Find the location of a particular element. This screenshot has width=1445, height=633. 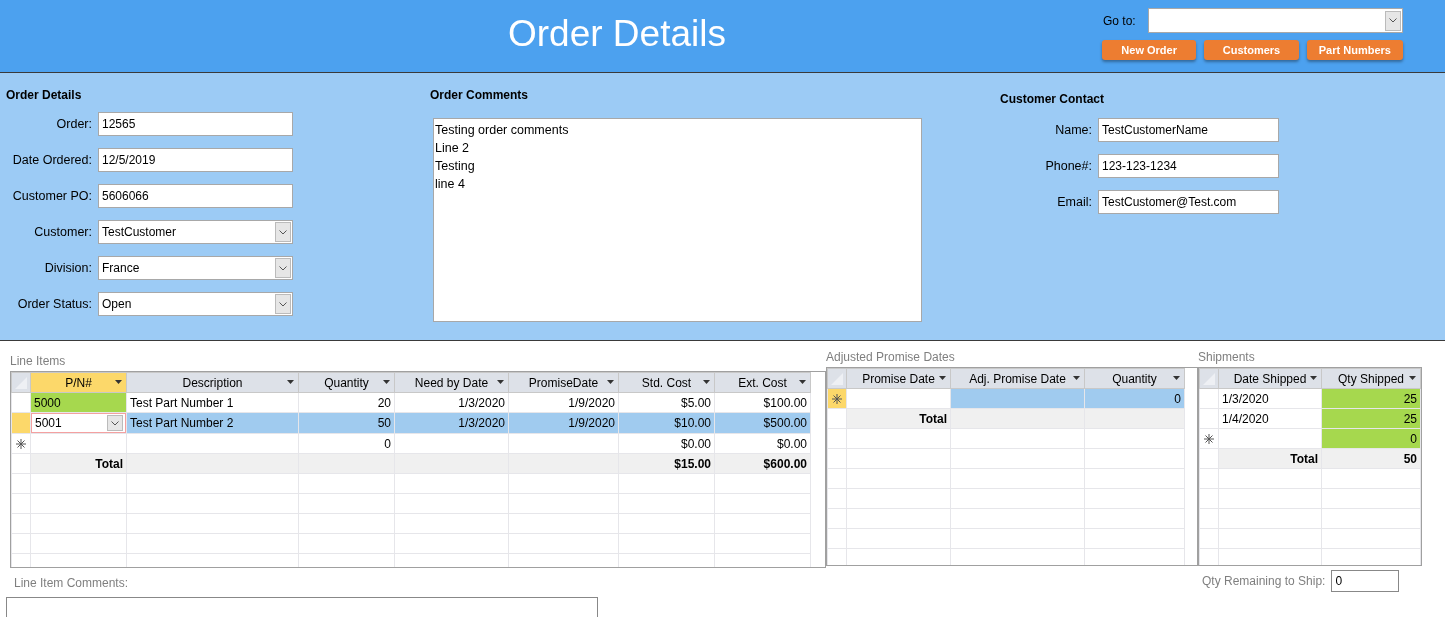

column-header: Promise Date is located at coordinates (898, 378).